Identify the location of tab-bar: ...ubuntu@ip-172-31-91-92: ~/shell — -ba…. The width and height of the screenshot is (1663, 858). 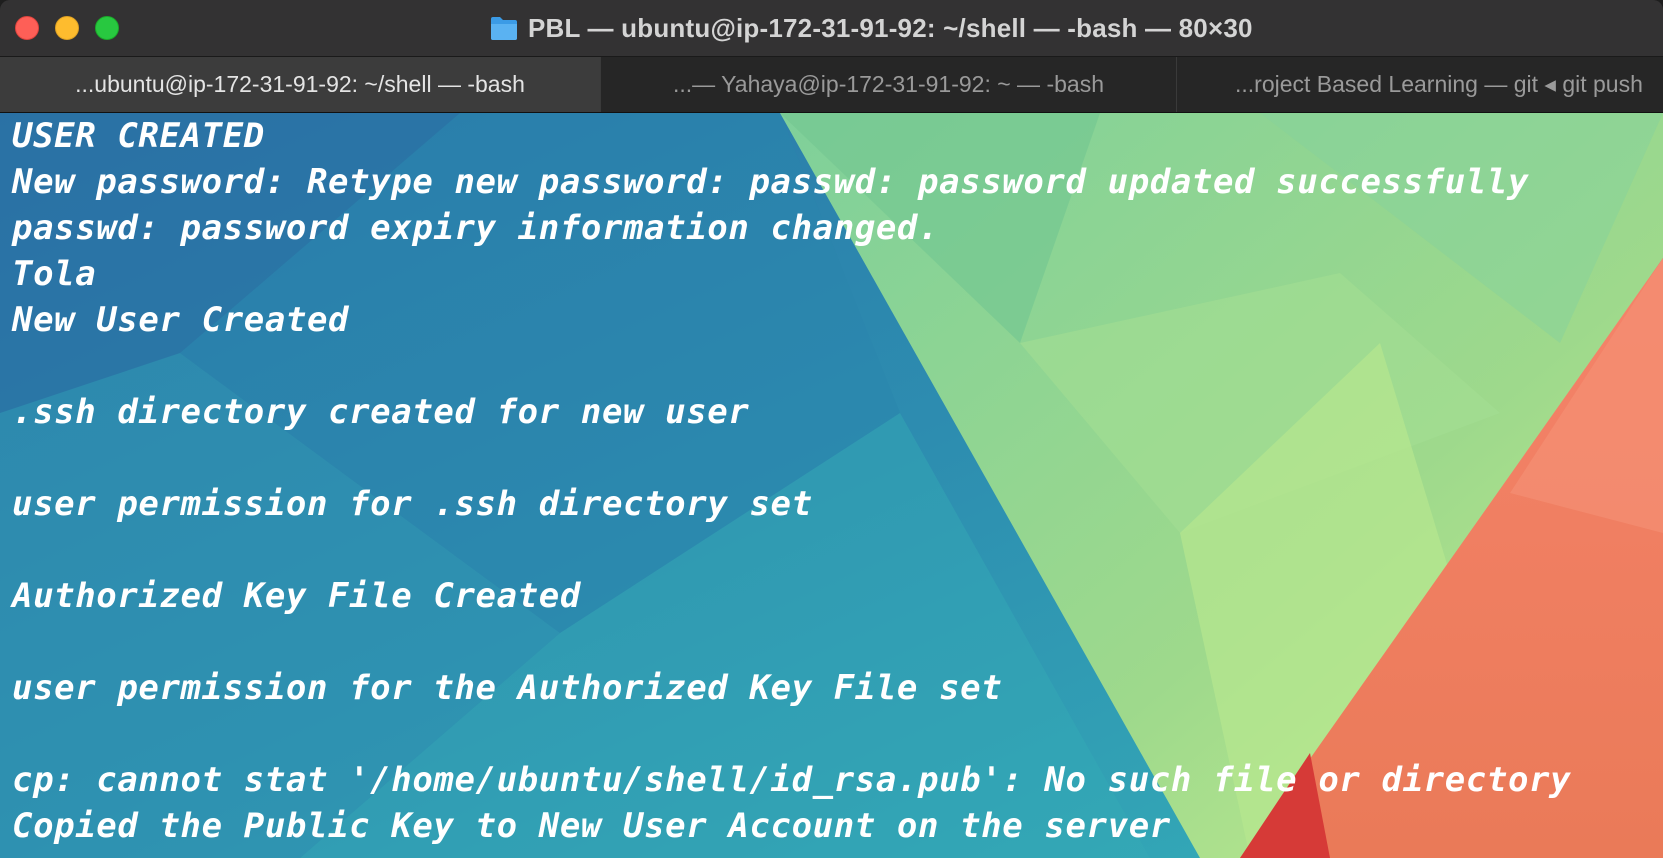
(831, 85).